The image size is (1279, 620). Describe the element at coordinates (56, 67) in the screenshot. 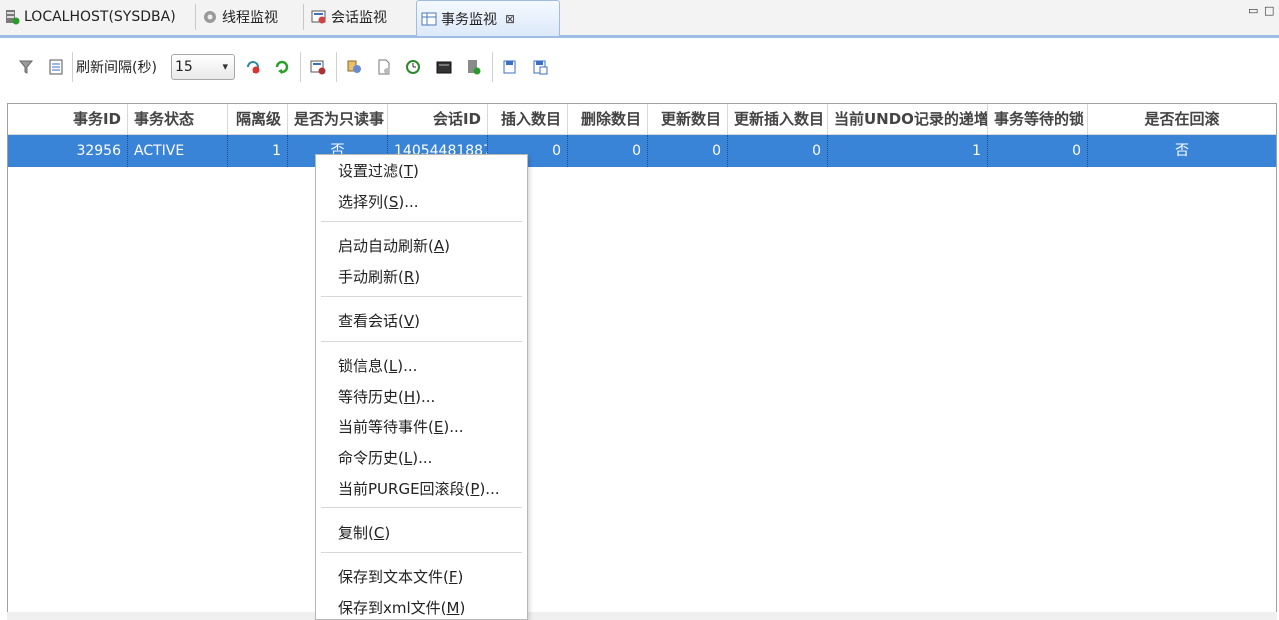

I see `columns-icon` at that location.